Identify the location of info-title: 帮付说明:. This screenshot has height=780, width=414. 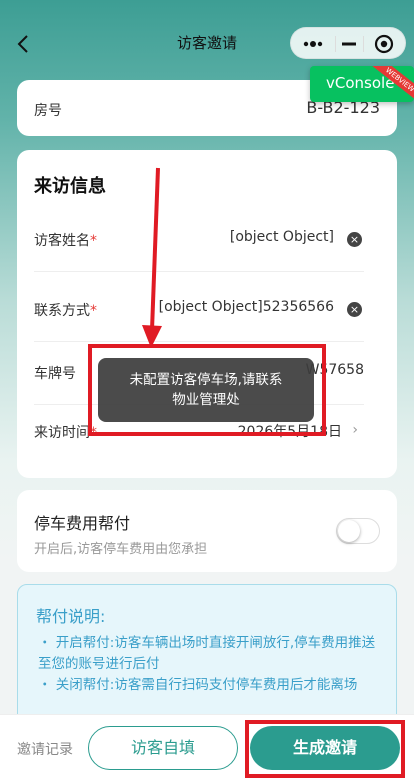
(71, 616).